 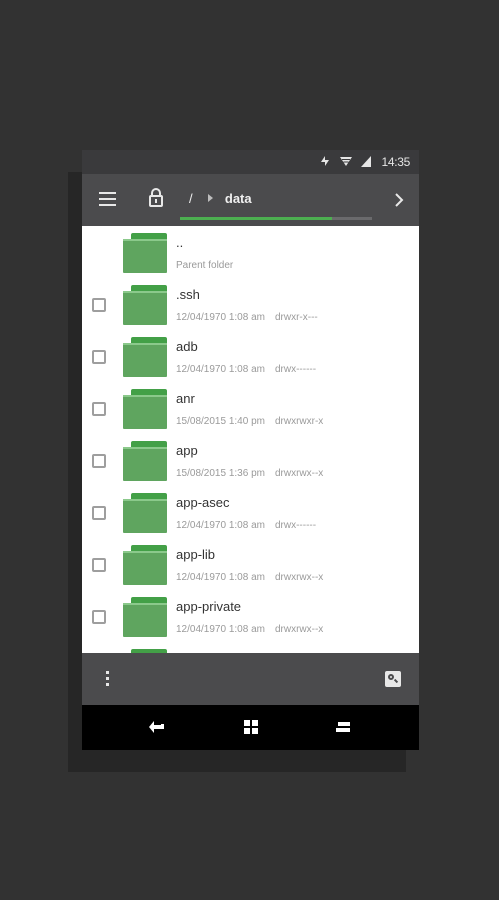 I want to click on file-meta: 12/04/1970 1:08 am drwxr-x---, so click(x=247, y=317).